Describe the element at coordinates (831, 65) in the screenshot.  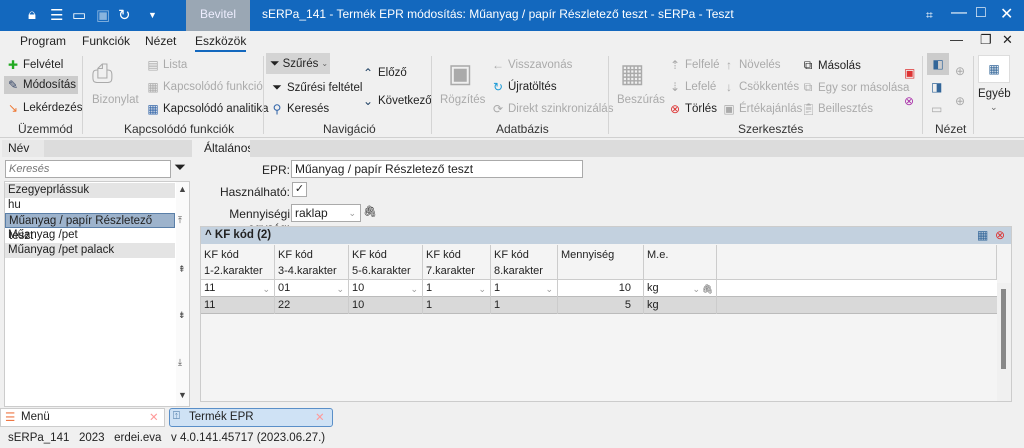
I see `masolas-button: ⧉ Másolás` at that location.